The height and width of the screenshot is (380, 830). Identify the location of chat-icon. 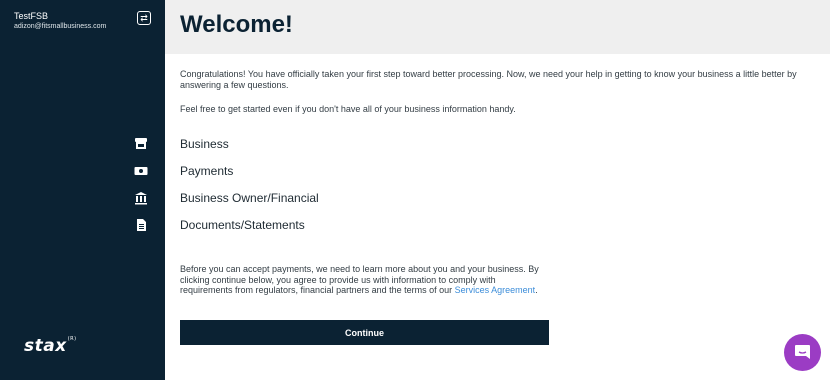
(802, 352).